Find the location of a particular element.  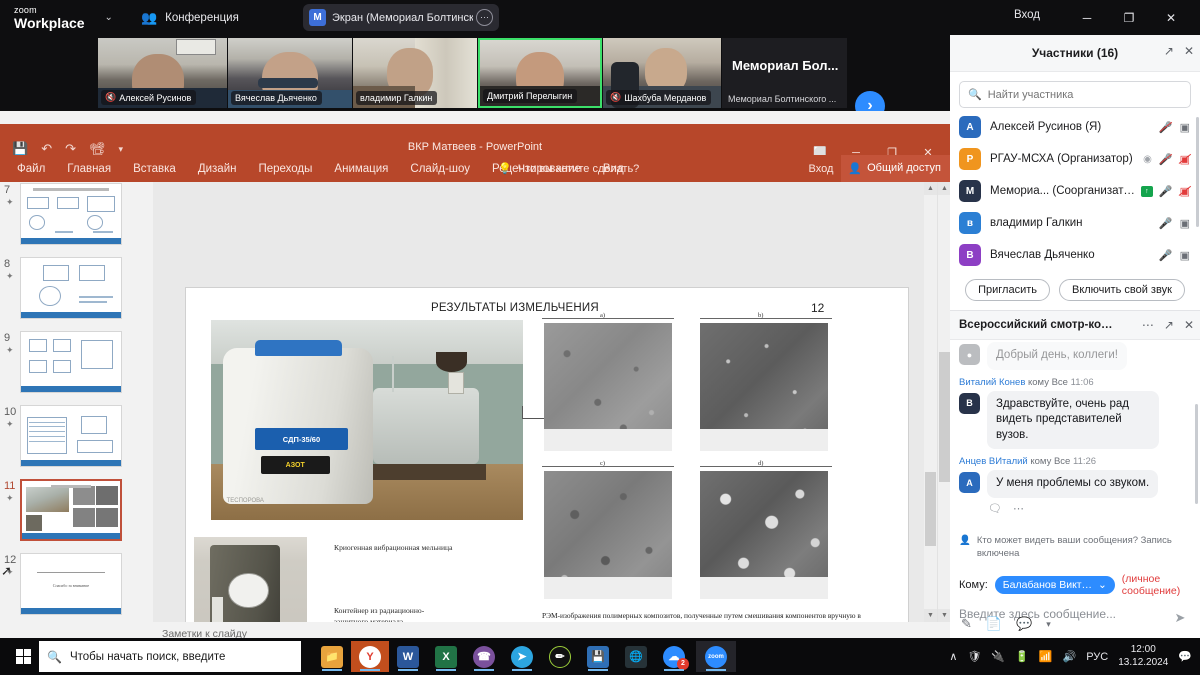

zoom-login-link: Вход is located at coordinates (1027, 15).